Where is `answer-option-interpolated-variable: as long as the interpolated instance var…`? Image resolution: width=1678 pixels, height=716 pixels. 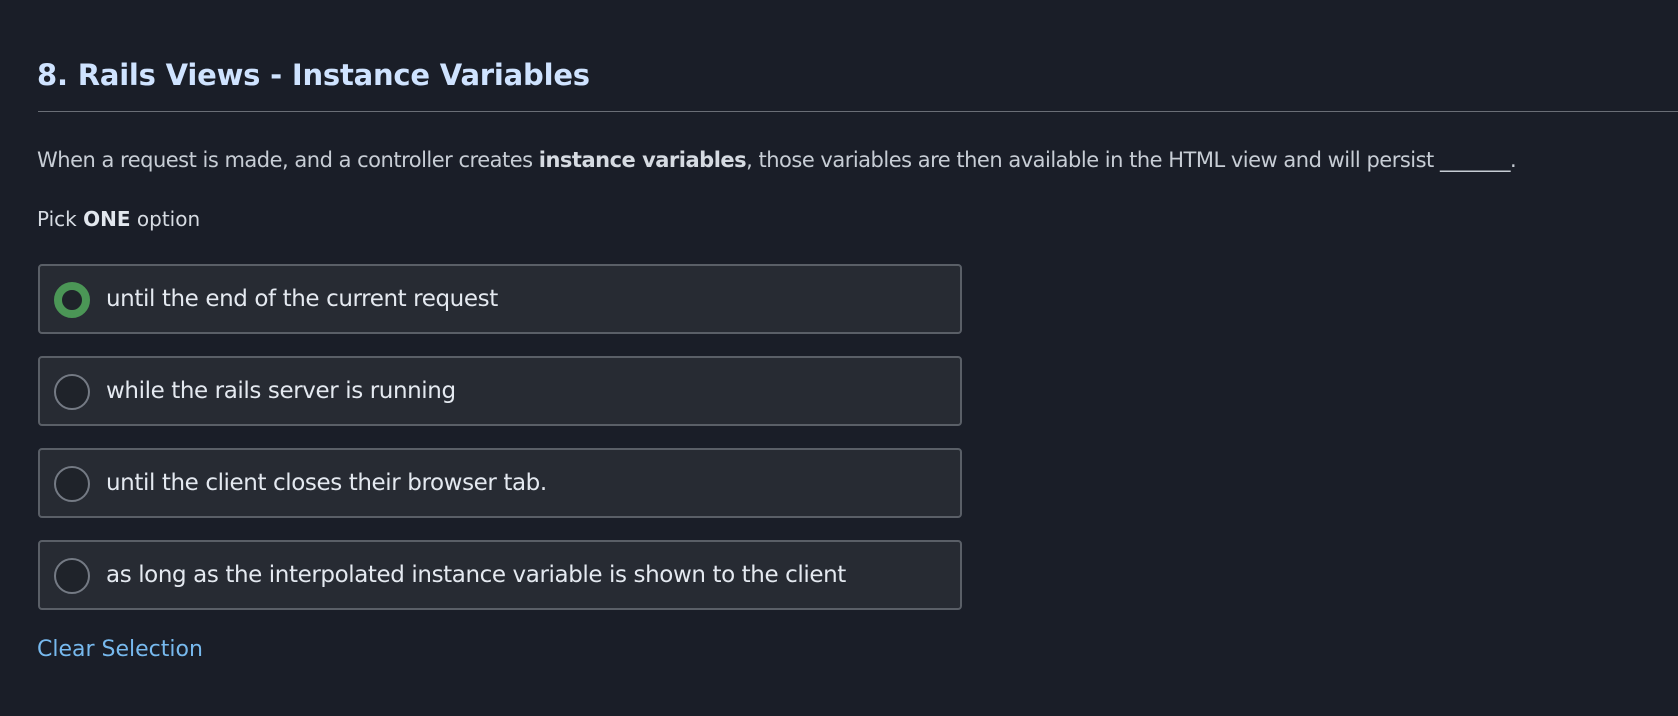
answer-option-interpolated-variable: as long as the interpolated instance var… is located at coordinates (500, 575).